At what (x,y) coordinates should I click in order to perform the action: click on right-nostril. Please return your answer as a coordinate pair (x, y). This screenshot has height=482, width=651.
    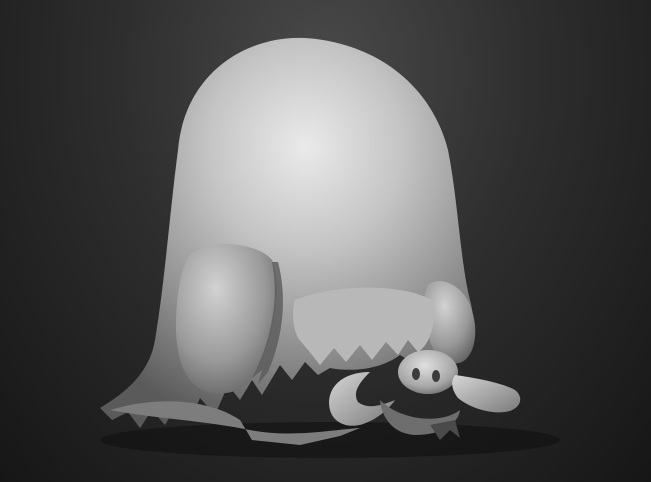
    Looking at the image, I should click on (436, 376).